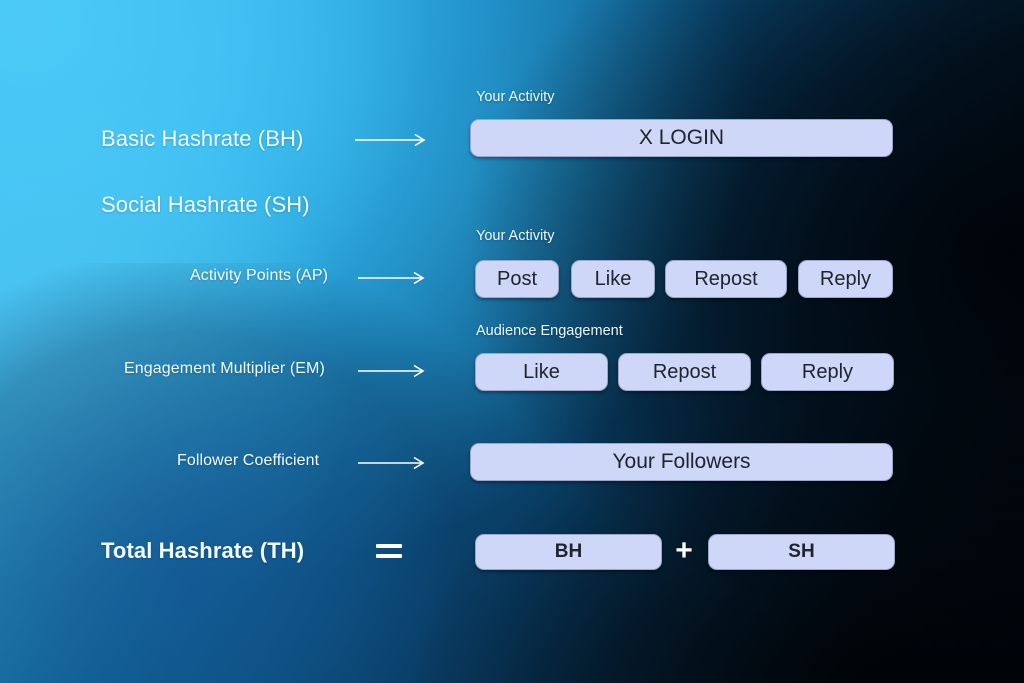  Describe the element at coordinates (515, 236) in the screenshot. I see `caption-your-activity-points: Your Activity` at that location.